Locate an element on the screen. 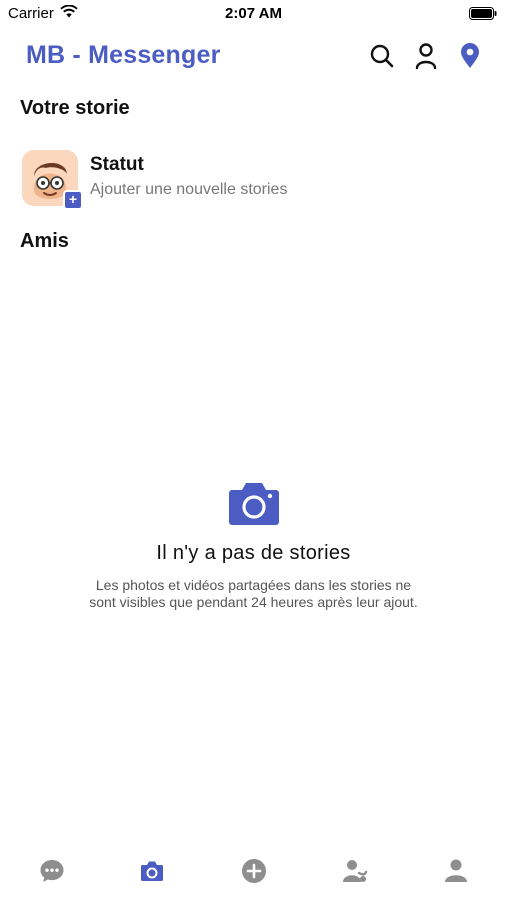 The image size is (507, 900). header-actions is located at coordinates (426, 56).